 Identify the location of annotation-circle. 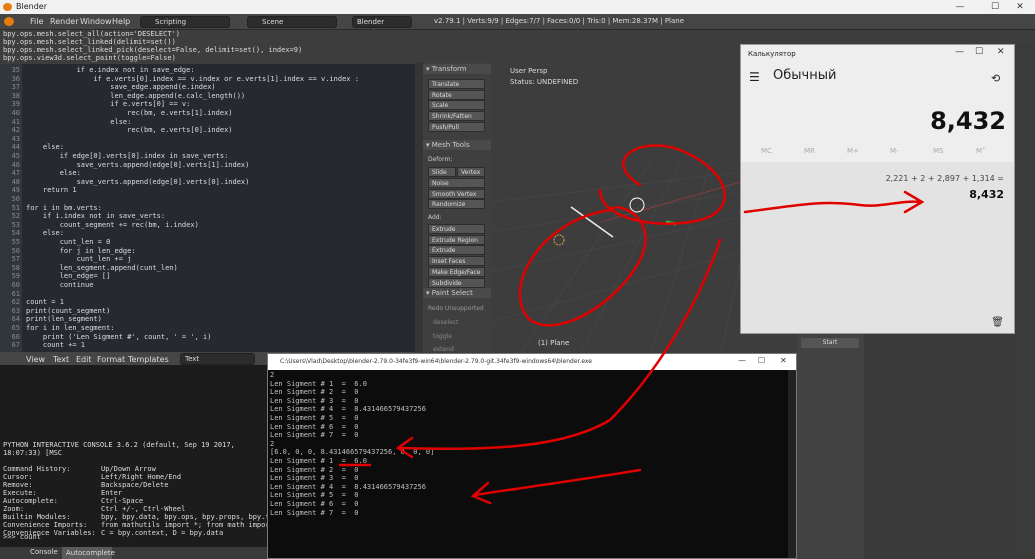
(582, 266).